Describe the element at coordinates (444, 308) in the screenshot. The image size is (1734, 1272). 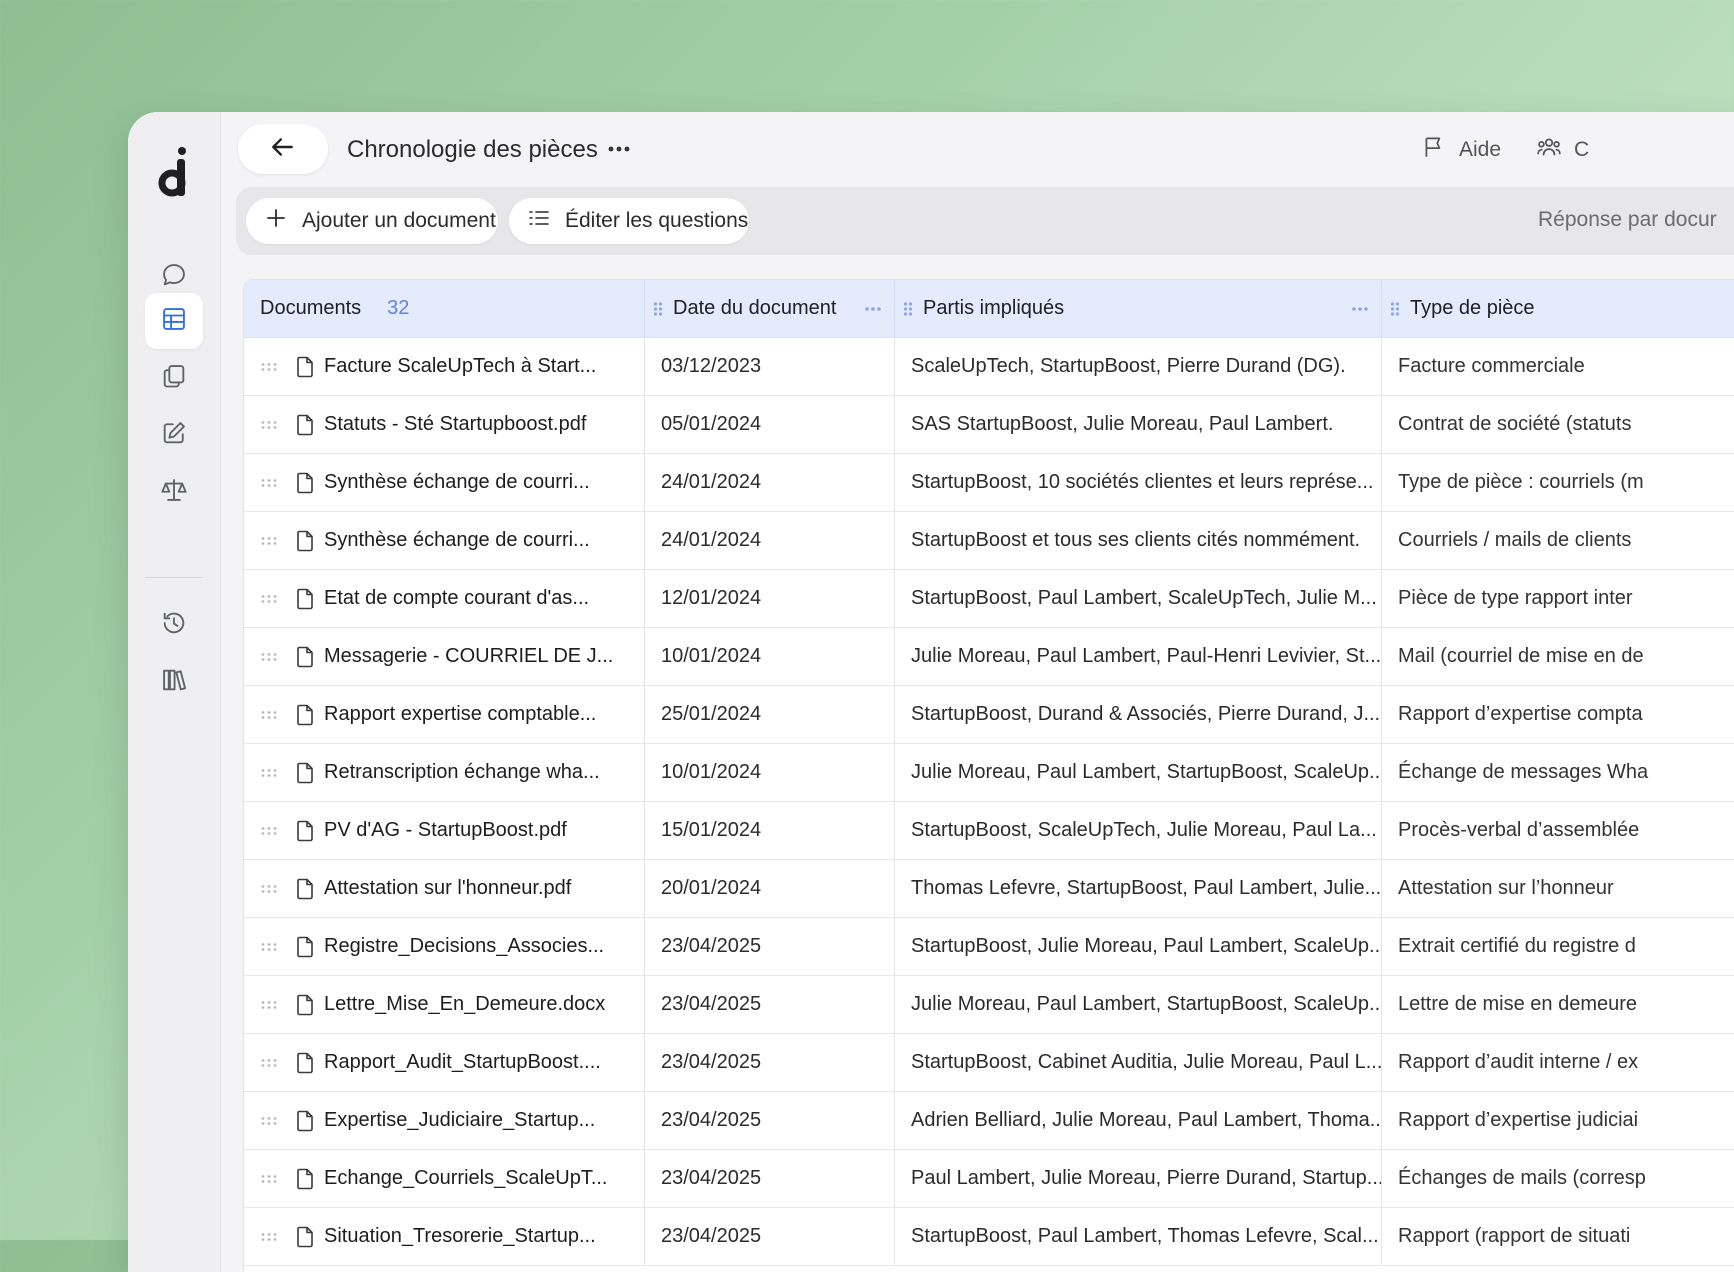
I see `column-header-documents: Documents 32` at that location.